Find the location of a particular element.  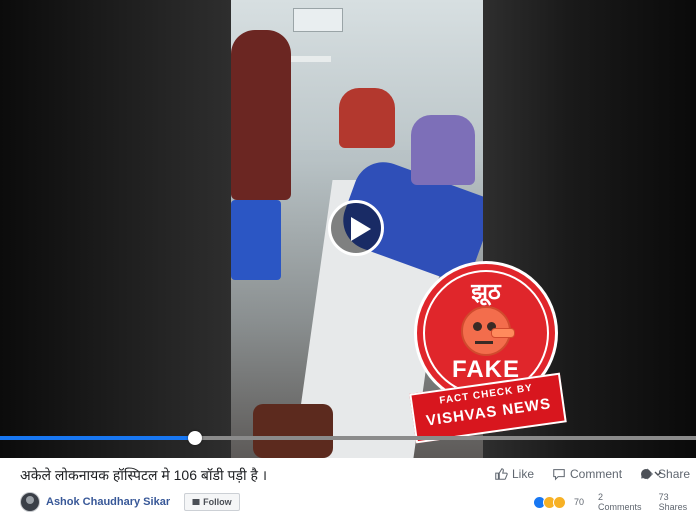

liar-emoji-icon is located at coordinates (488, 331).